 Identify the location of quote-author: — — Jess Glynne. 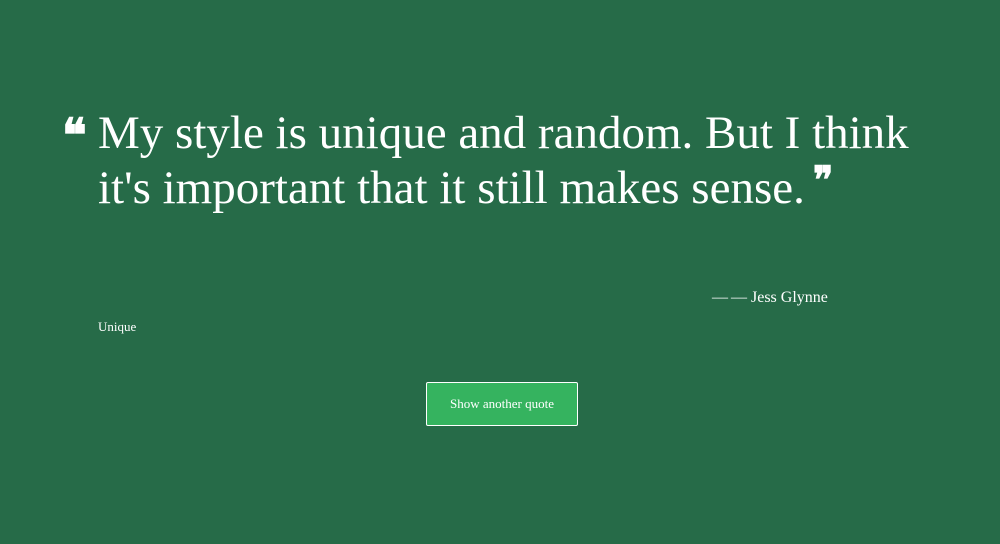
(770, 298).